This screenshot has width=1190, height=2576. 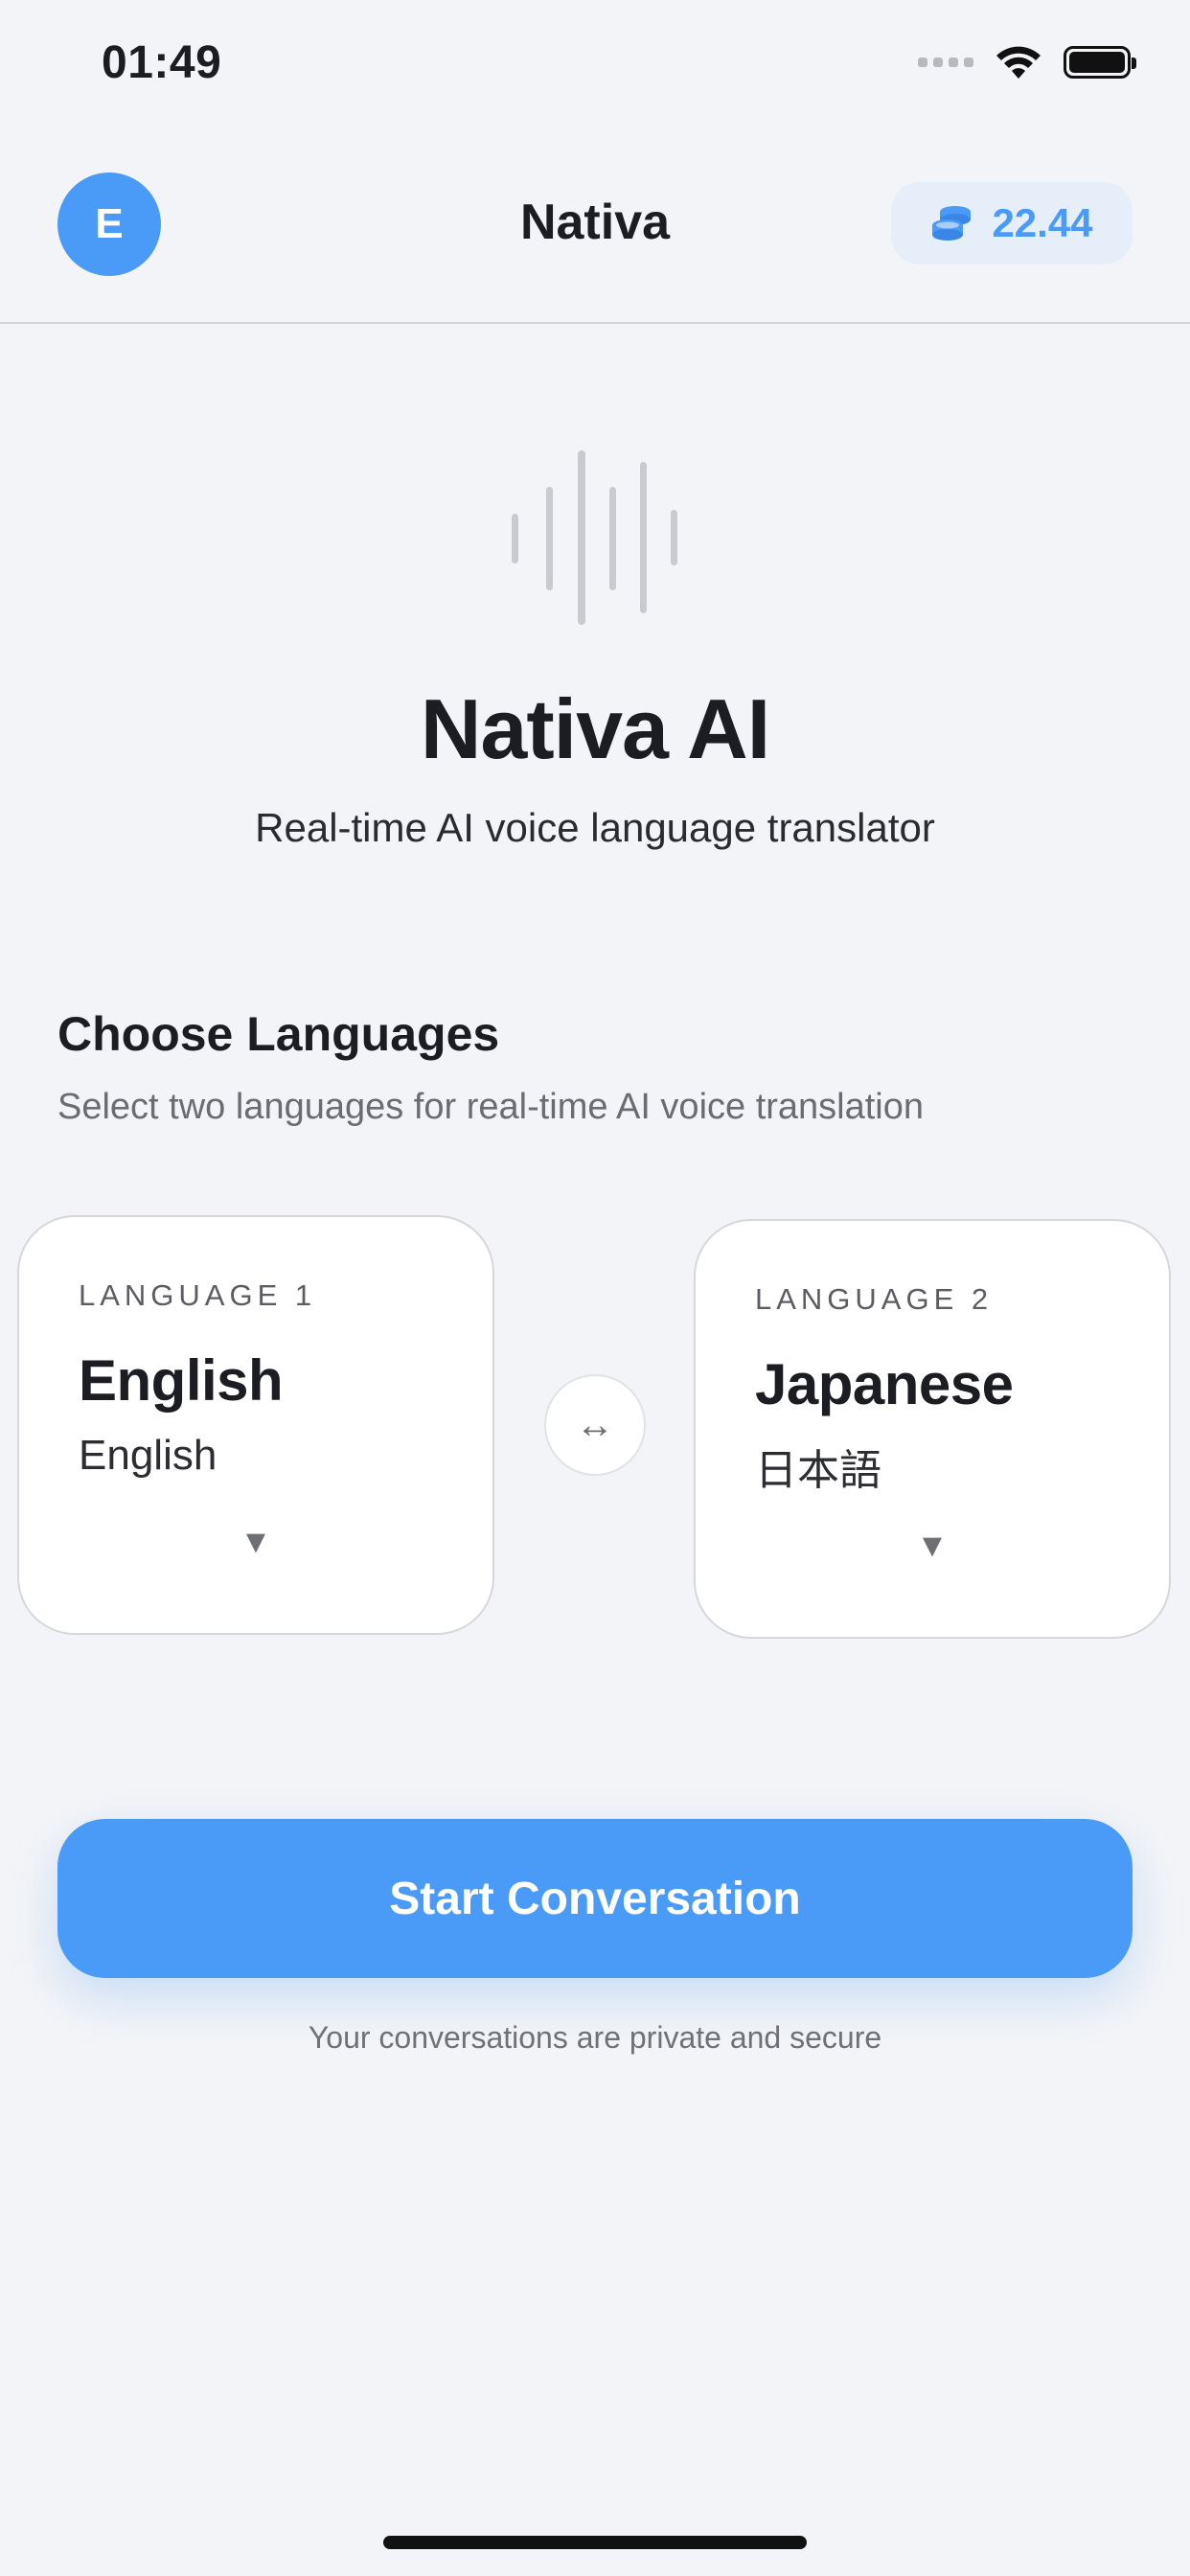 I want to click on section-title: Choose Languages, so click(x=279, y=1034).